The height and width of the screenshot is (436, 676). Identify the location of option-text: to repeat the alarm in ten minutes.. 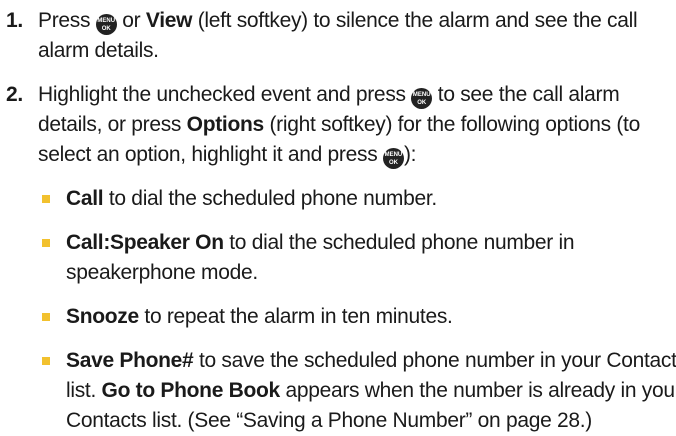
(295, 316).